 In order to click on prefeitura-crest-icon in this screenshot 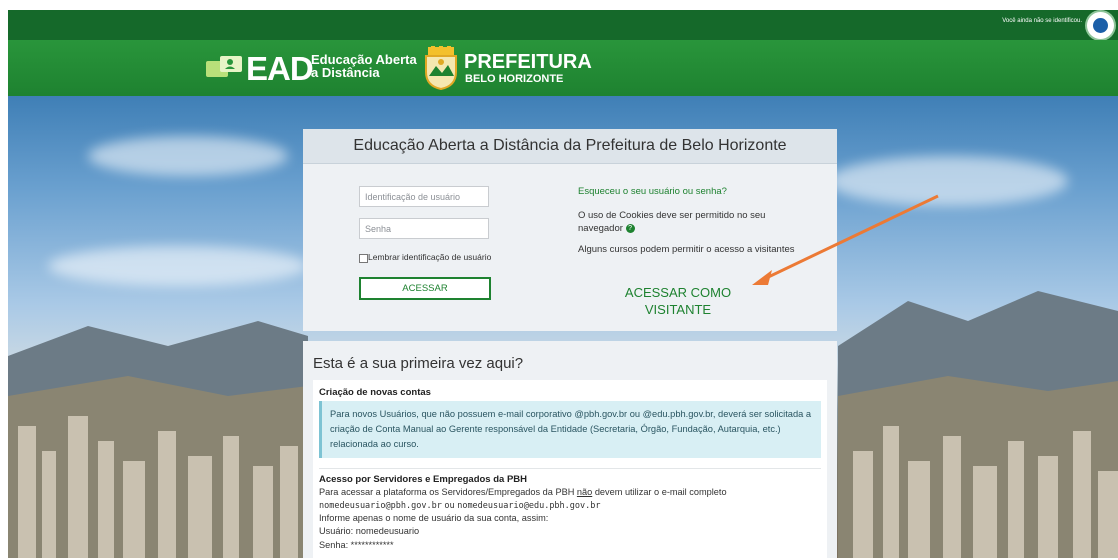, I will do `click(441, 68)`.